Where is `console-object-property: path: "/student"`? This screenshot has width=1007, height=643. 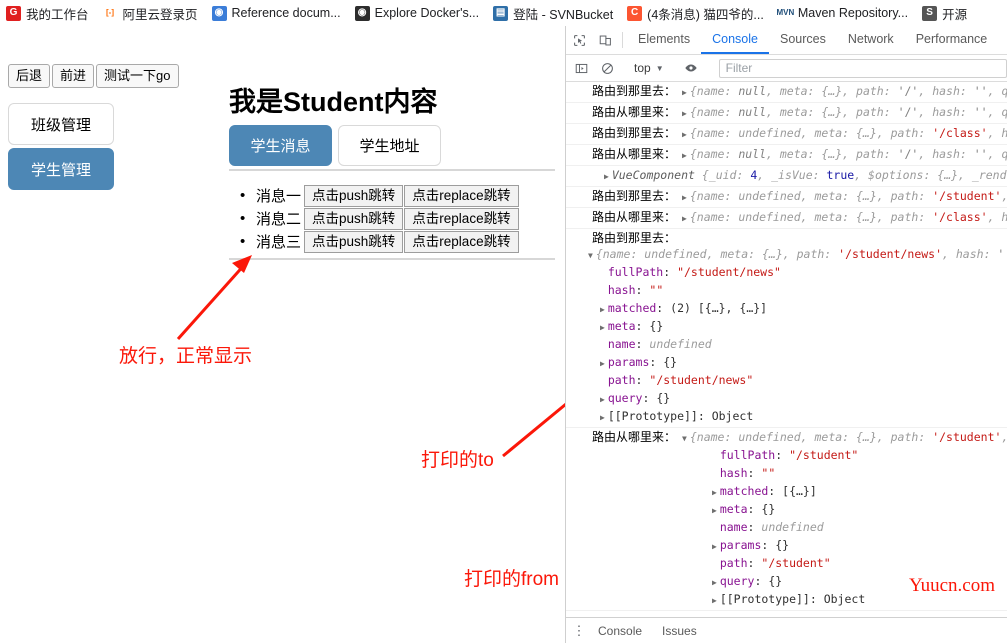
console-object-property: path: "/student" is located at coordinates (790, 564).